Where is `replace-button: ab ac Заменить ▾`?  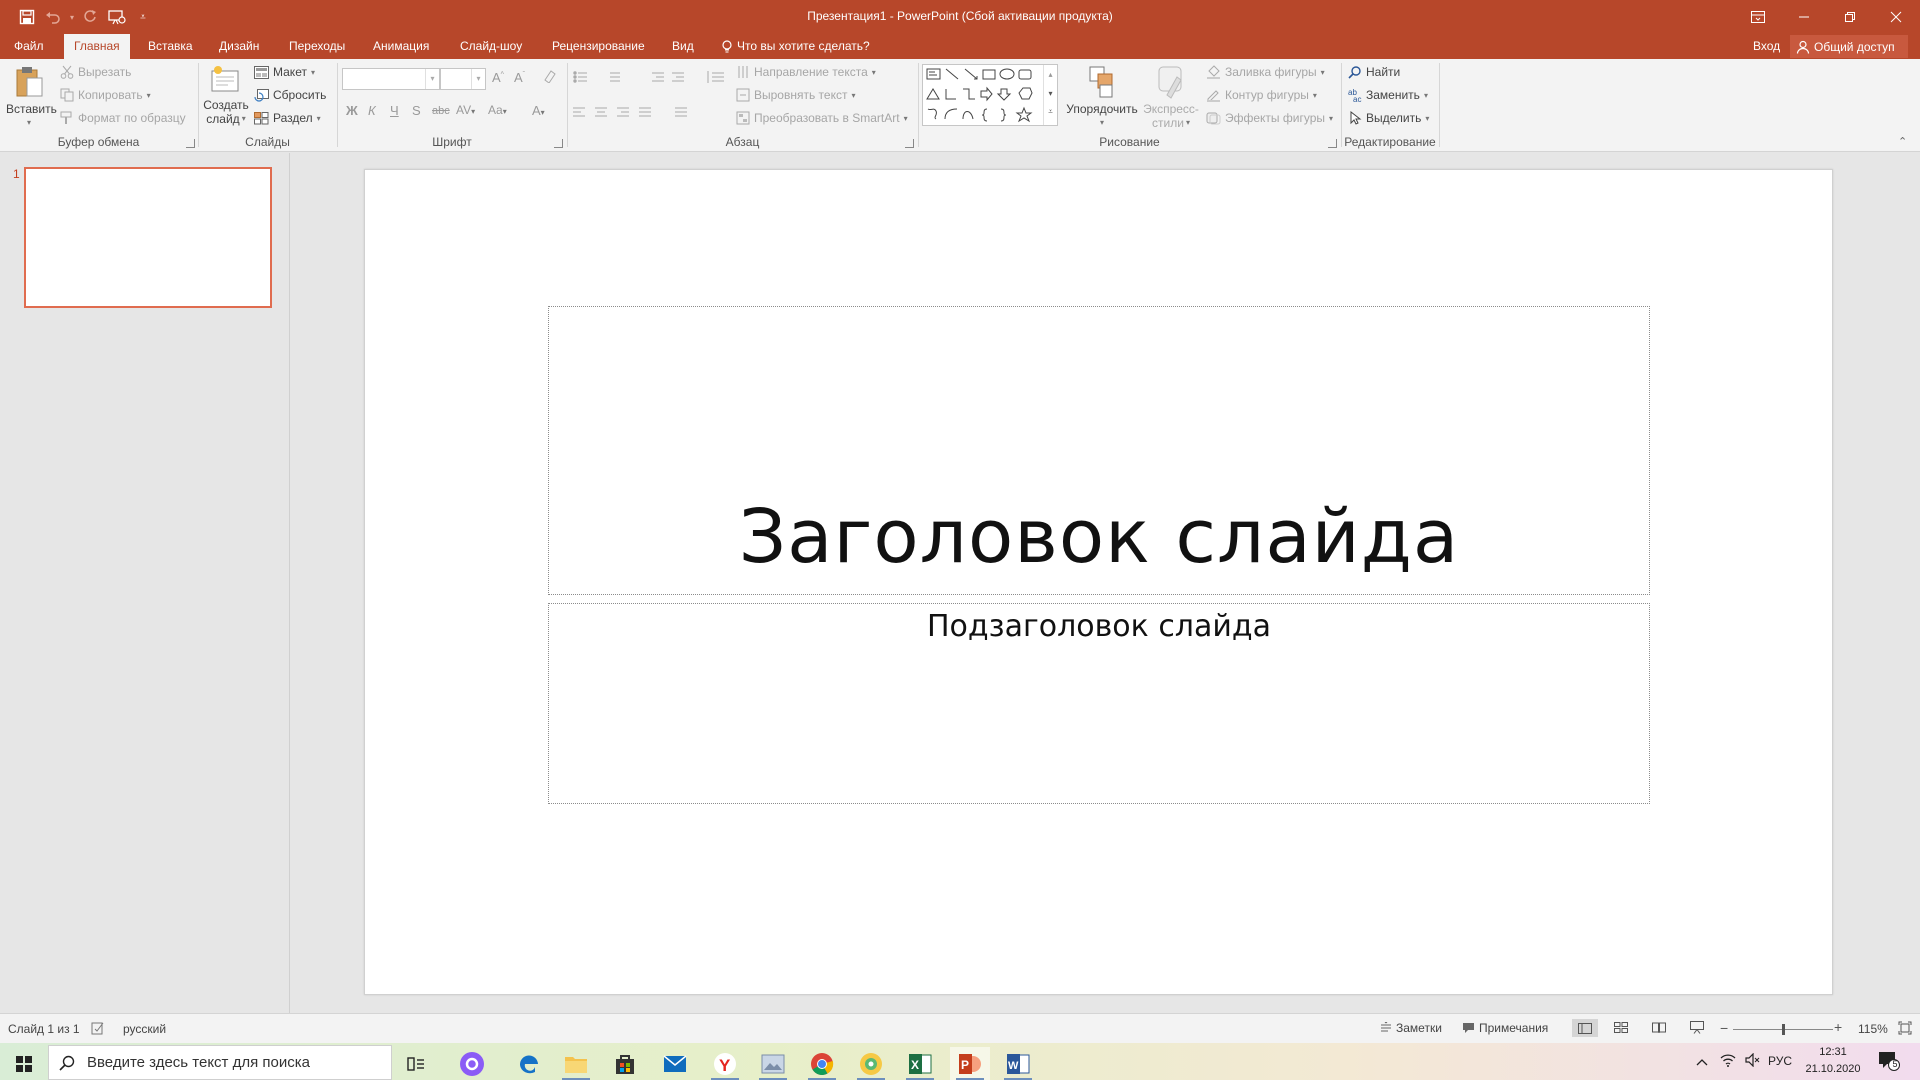
replace-button: ab ac Заменить ▾ is located at coordinates (1388, 95).